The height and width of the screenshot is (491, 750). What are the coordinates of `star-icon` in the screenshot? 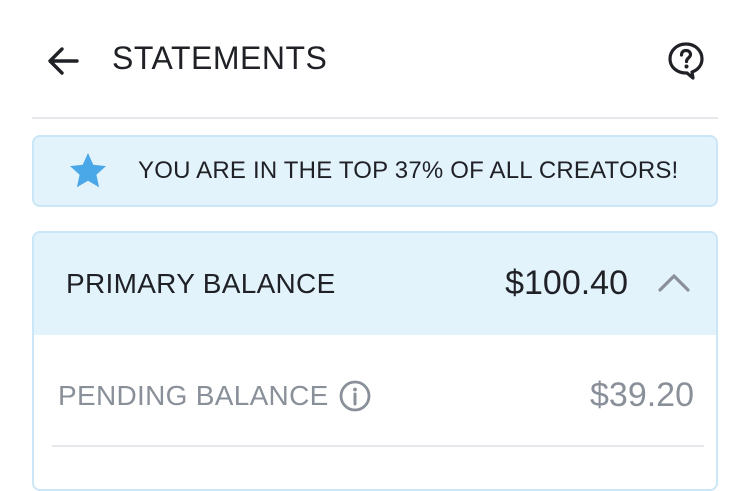 It's located at (88, 170).